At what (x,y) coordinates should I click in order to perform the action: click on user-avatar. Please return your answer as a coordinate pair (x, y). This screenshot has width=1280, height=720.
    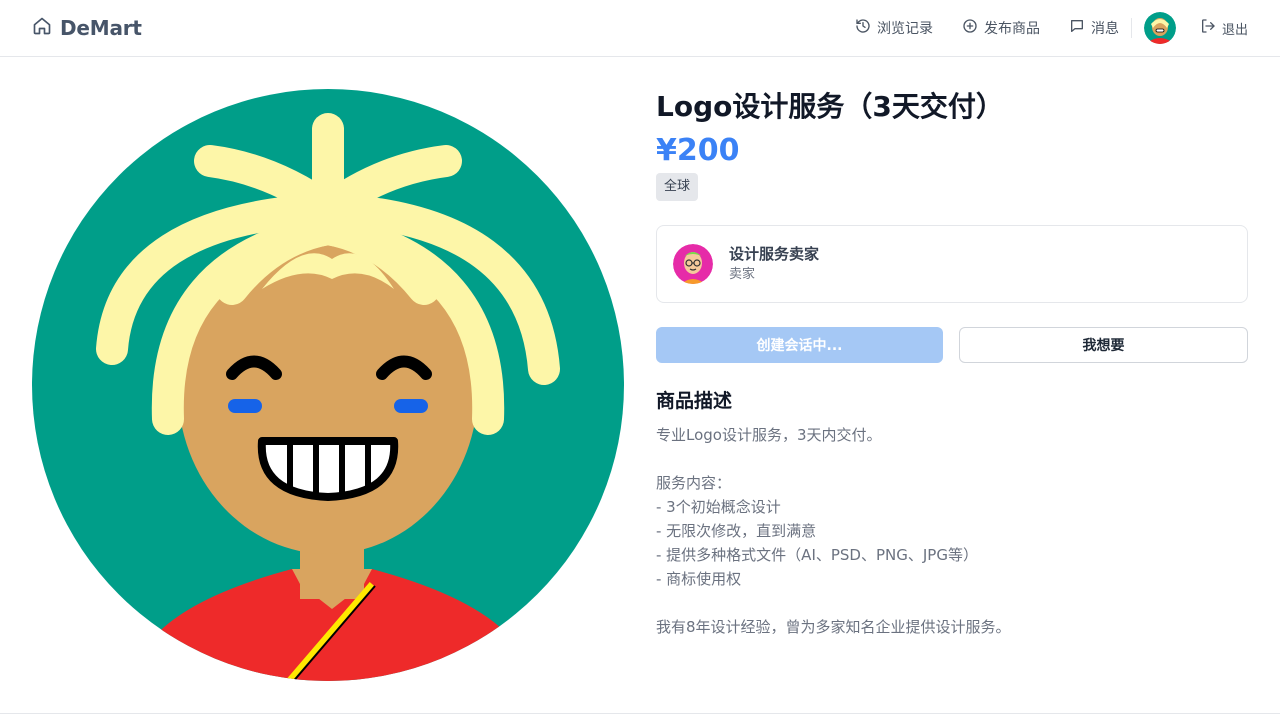
    Looking at the image, I should click on (1159, 28).